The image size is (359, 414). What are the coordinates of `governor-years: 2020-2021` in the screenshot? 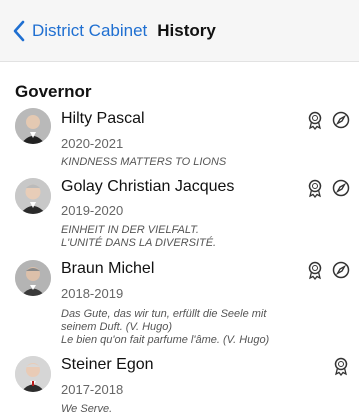 It's located at (92, 143).